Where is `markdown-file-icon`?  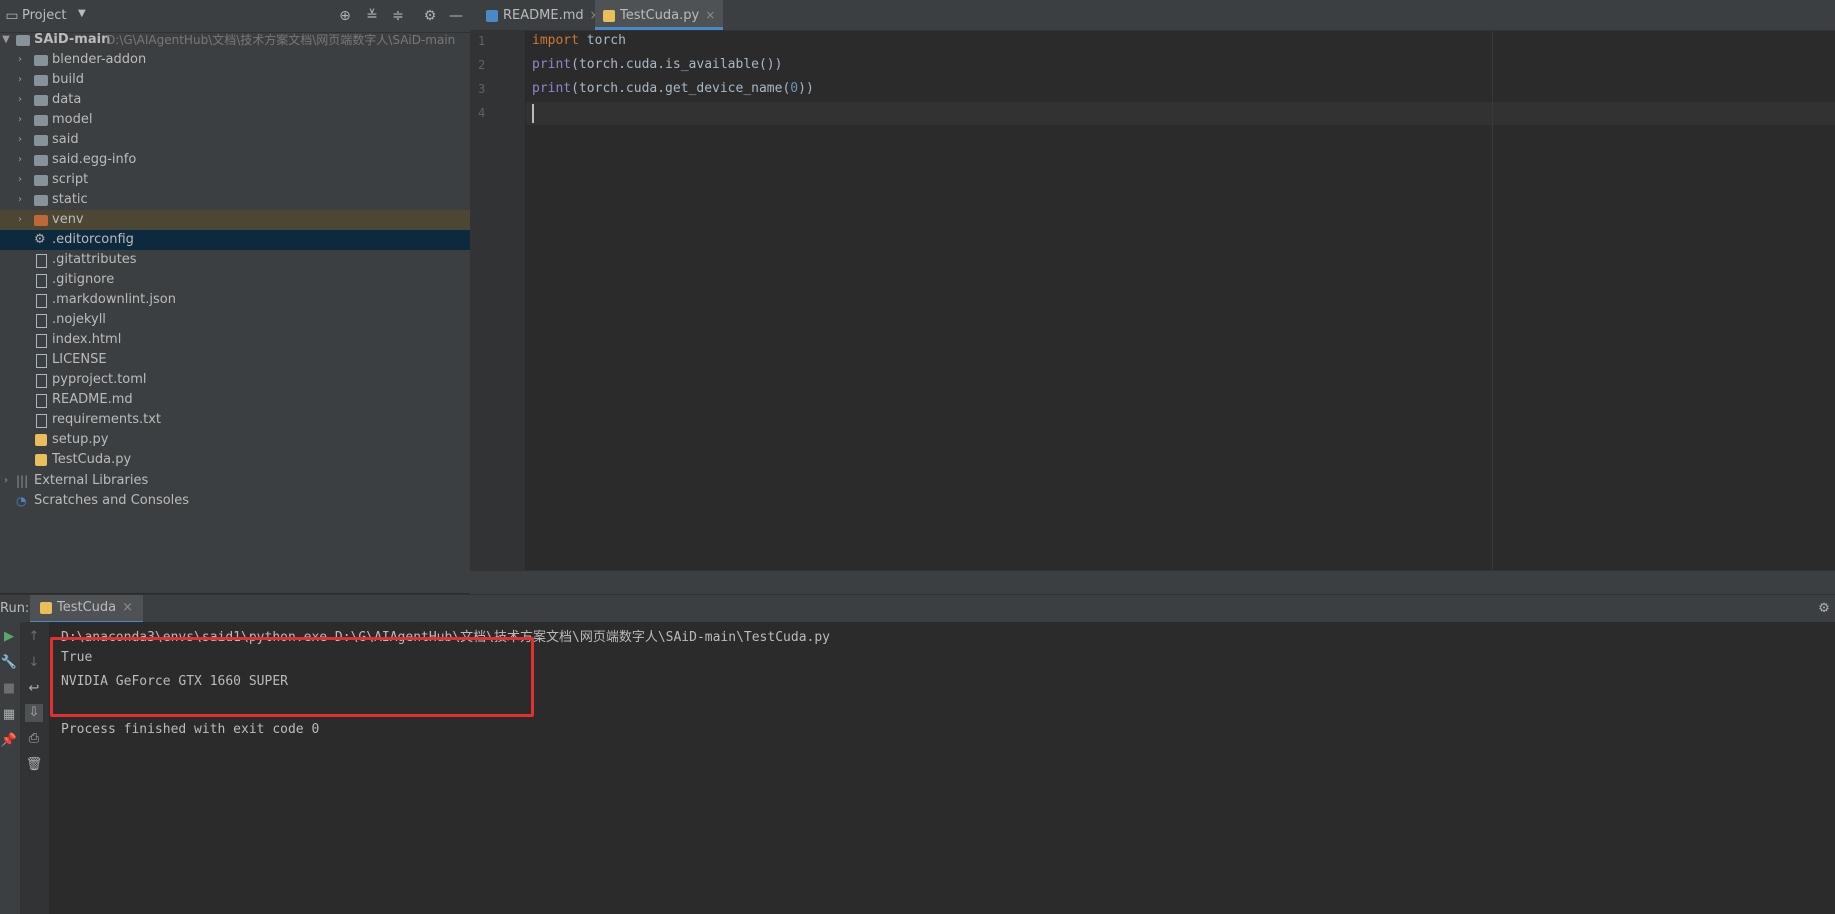 markdown-file-icon is located at coordinates (492, 15).